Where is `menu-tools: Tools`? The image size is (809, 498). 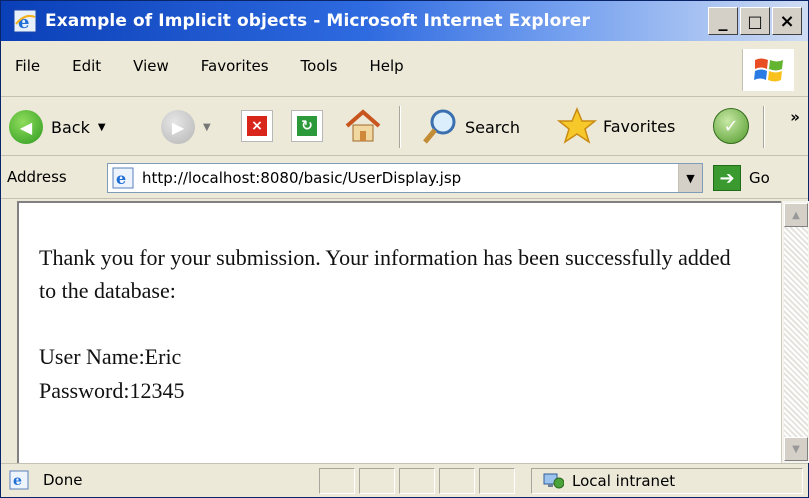 menu-tools: Tools is located at coordinates (319, 66).